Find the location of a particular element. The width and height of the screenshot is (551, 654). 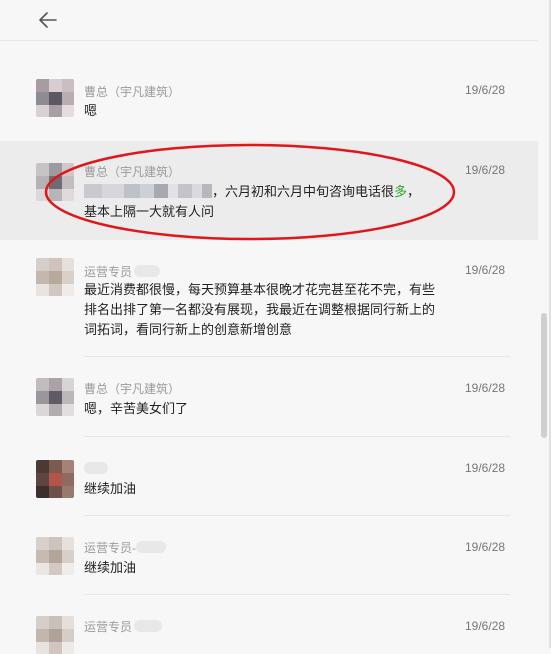

message-text: 嗯 is located at coordinates (91, 110).